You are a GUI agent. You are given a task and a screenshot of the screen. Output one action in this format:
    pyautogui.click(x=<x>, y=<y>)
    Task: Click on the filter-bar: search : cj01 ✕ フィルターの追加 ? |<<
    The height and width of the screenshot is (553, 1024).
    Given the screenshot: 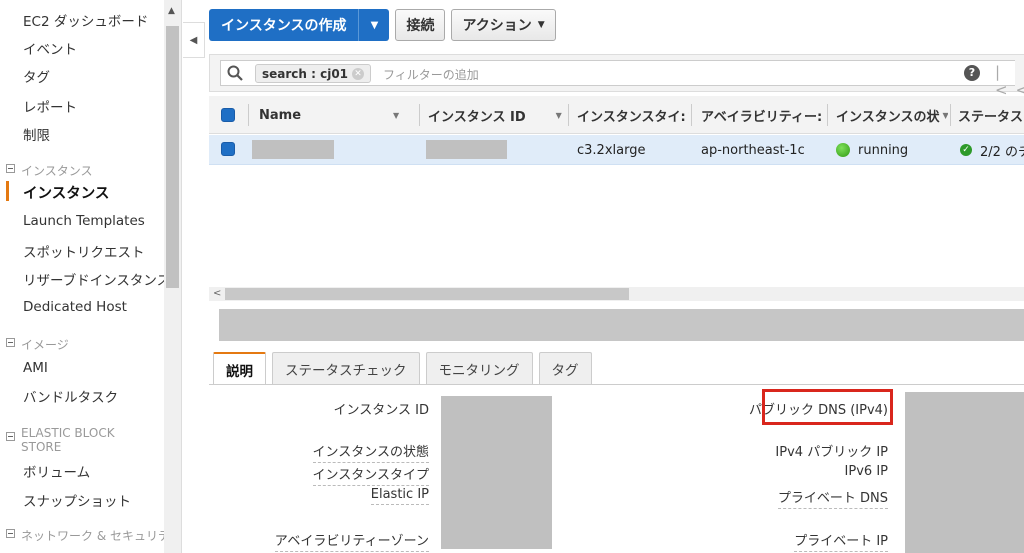 What is the action you would take?
    pyautogui.click(x=616, y=76)
    